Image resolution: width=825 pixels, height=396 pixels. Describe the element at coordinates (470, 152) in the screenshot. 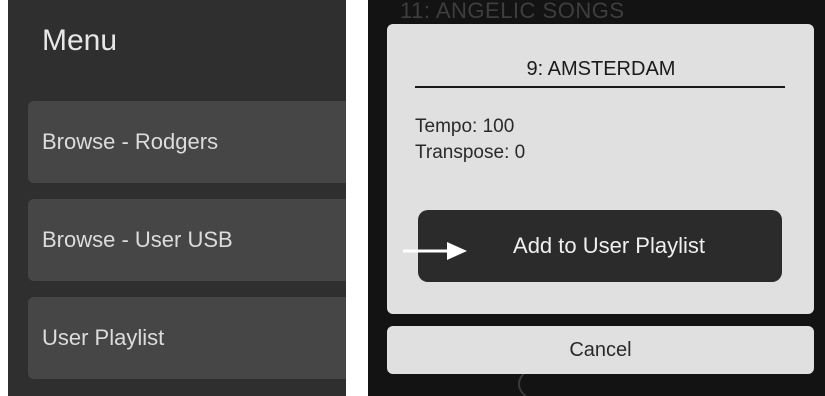

I see `transpose-value: Transpose: 0` at that location.